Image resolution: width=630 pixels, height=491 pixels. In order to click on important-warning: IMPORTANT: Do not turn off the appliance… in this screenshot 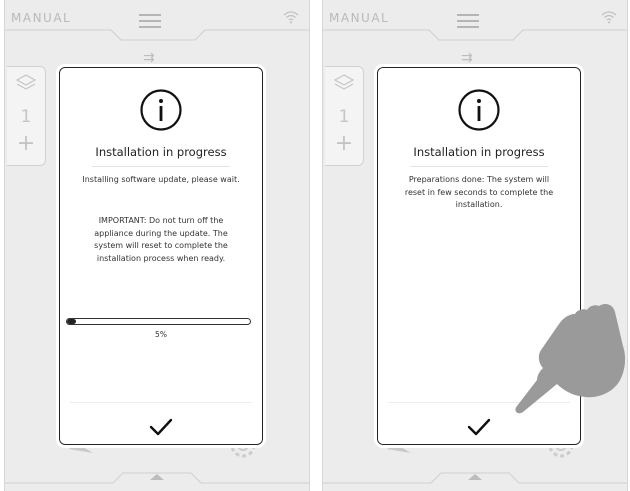, I will do `click(161, 239)`.